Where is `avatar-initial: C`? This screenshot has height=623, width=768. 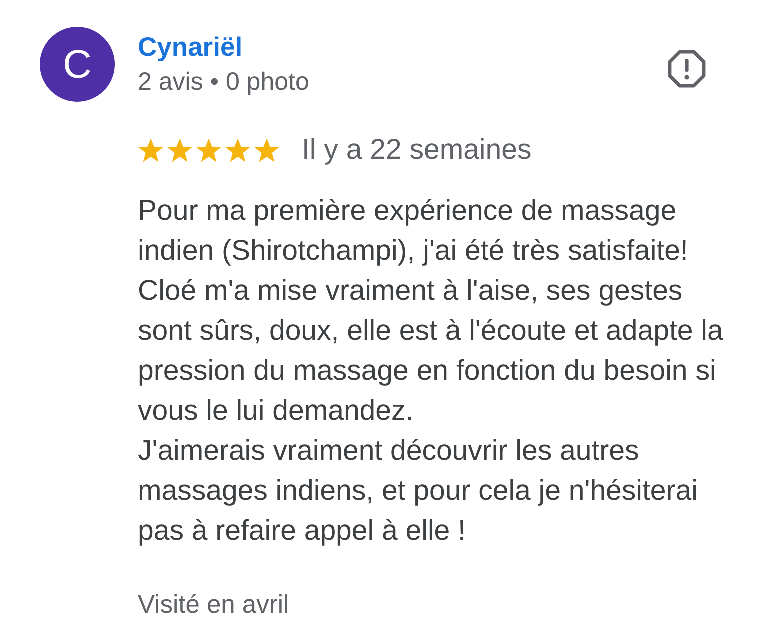
avatar-initial: C is located at coordinates (77, 64).